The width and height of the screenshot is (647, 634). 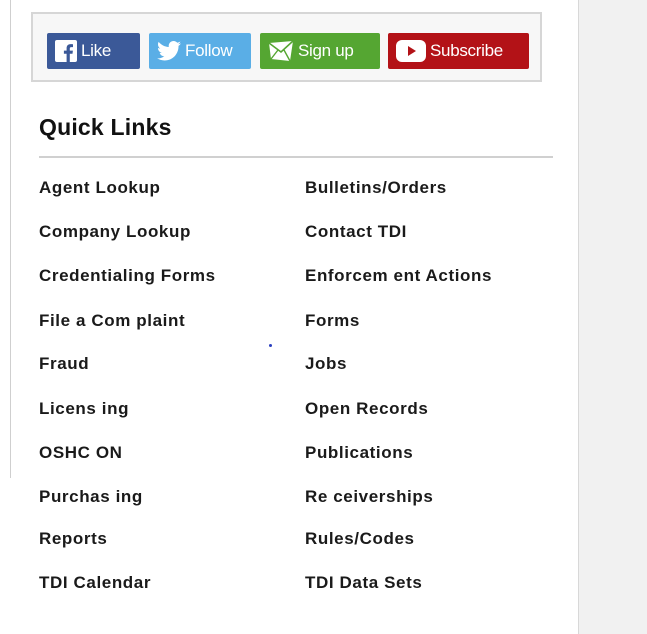 What do you see at coordinates (66, 51) in the screenshot?
I see `facebook-icon` at bounding box center [66, 51].